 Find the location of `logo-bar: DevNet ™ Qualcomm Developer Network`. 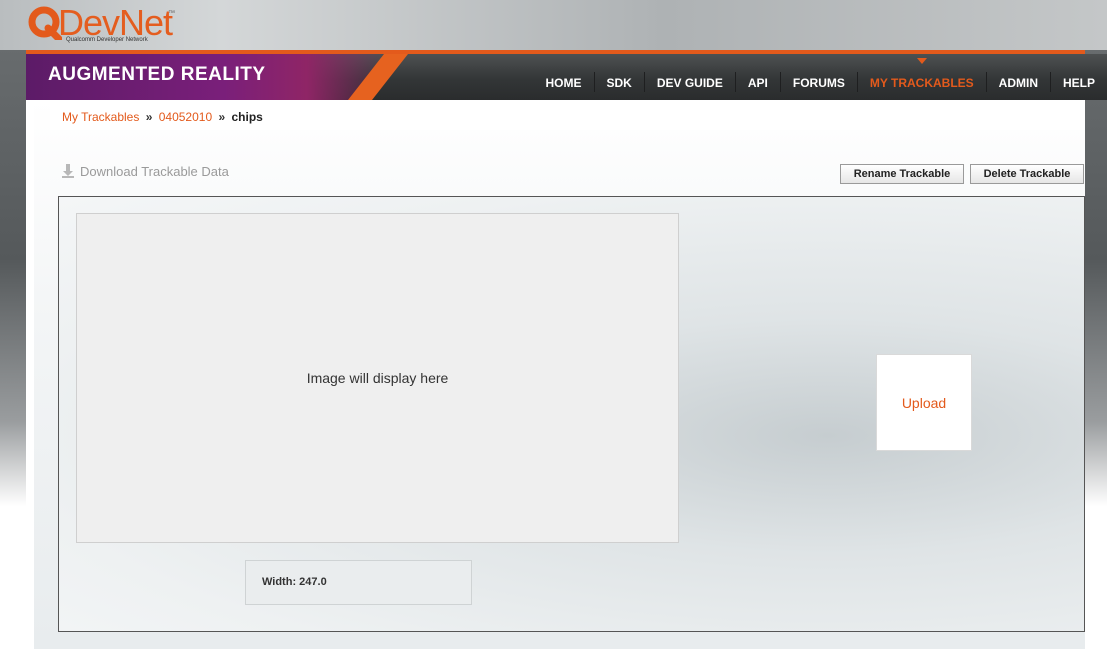

logo-bar: DevNet ™ Qualcomm Developer Network is located at coordinates (553, 25).